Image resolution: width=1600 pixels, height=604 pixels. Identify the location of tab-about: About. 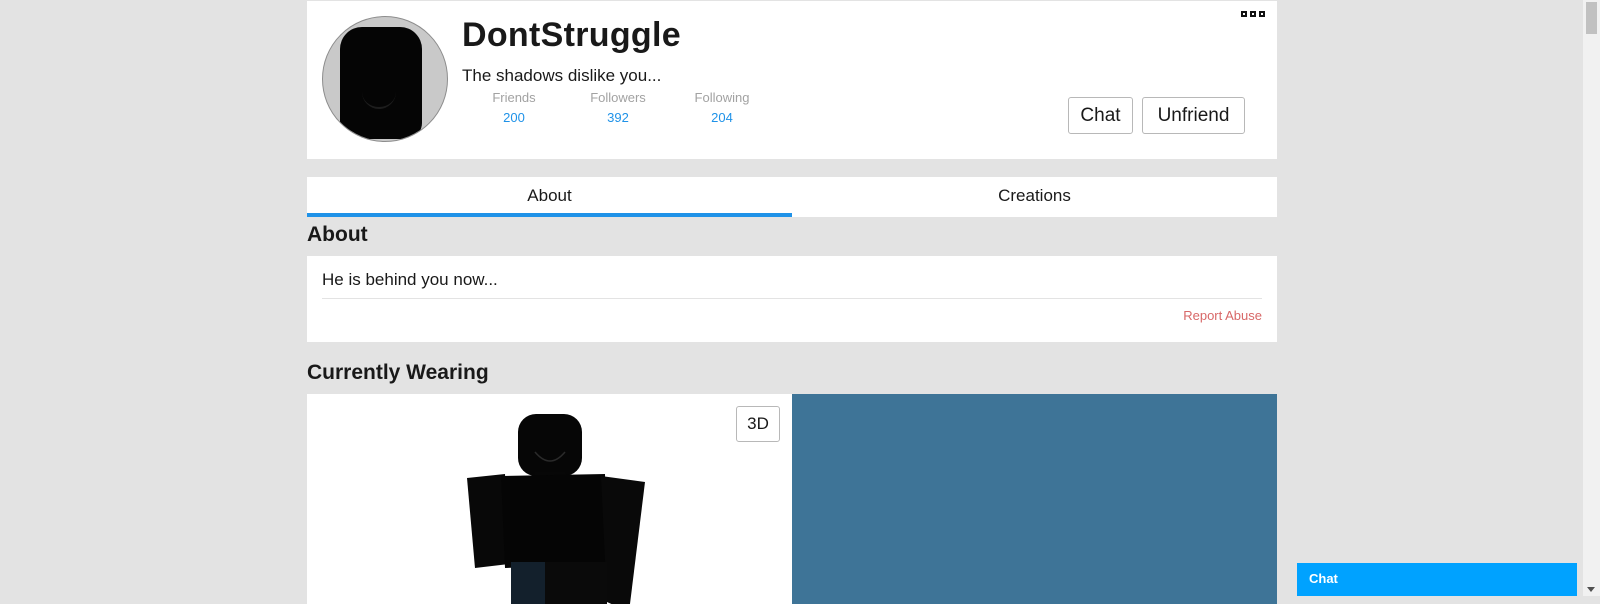
(549, 197).